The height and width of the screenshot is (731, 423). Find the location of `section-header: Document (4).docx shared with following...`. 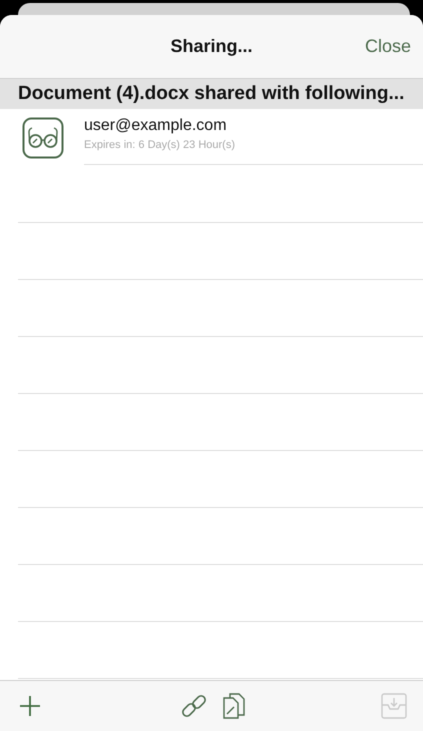

section-header: Document (4).docx shared with following... is located at coordinates (211, 94).